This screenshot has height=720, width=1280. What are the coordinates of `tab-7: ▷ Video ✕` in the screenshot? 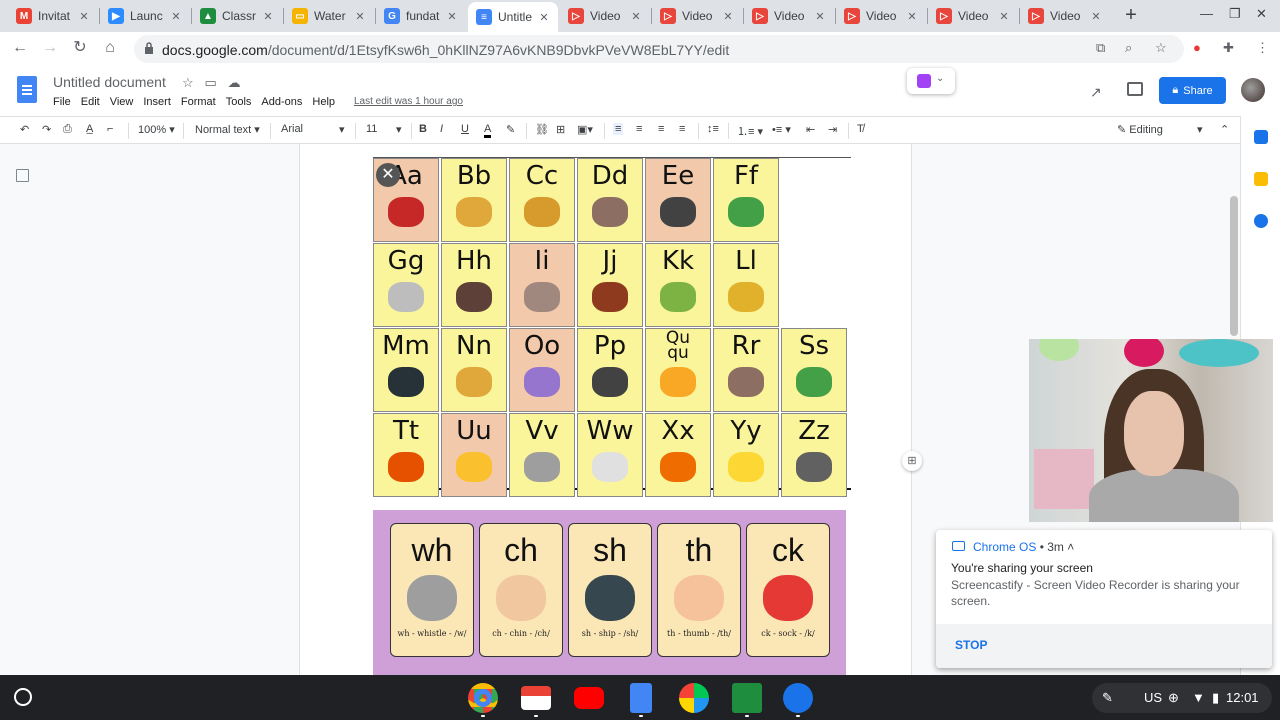 It's located at (605, 16).